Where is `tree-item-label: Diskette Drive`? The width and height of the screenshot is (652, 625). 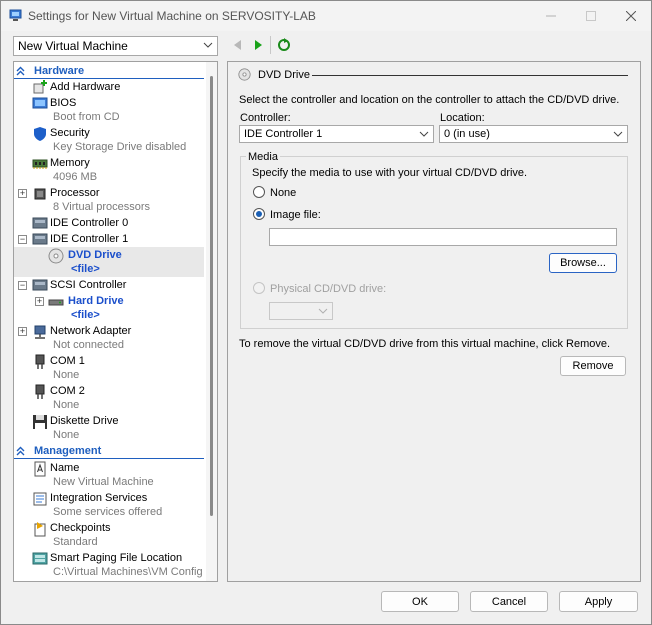 tree-item-label: Diskette Drive is located at coordinates (84, 421).